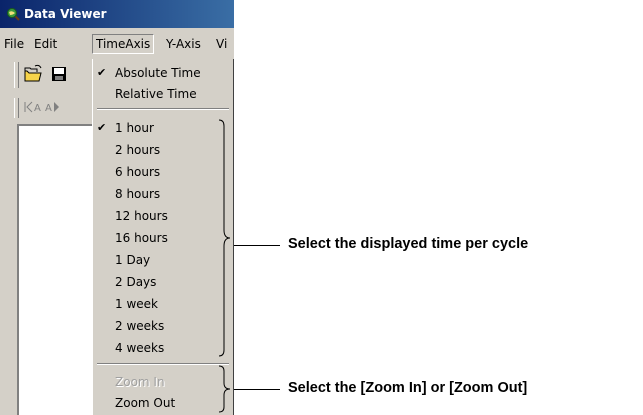 The image size is (643, 415). I want to click on menu-view: Vi, so click(221, 44).